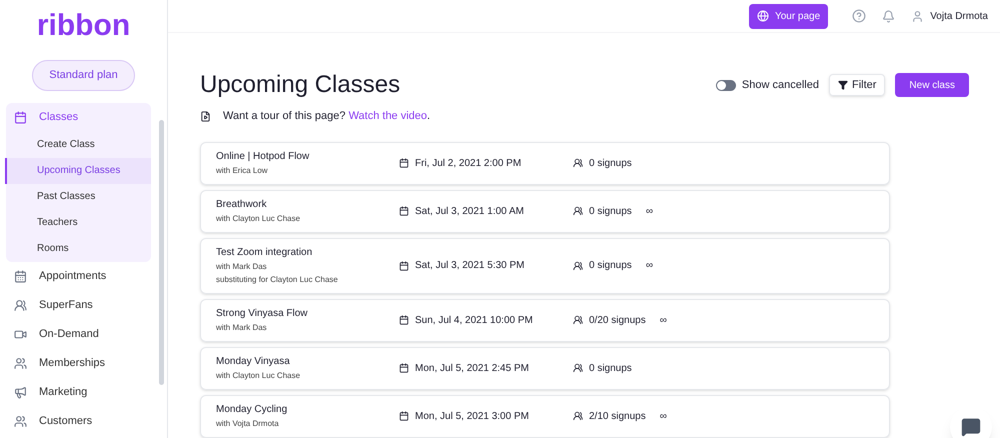  Describe the element at coordinates (762, 16) in the screenshot. I see `globe-icon` at that location.